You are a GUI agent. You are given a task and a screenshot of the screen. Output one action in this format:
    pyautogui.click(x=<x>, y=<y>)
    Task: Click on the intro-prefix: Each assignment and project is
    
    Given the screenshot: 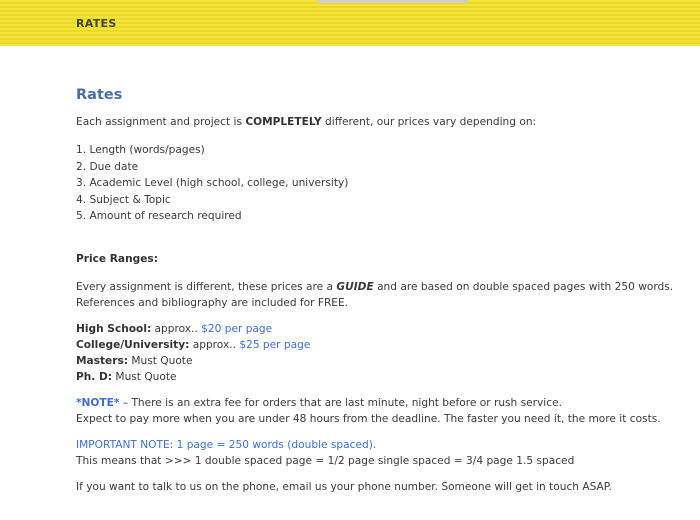 What is the action you would take?
    pyautogui.click(x=161, y=122)
    